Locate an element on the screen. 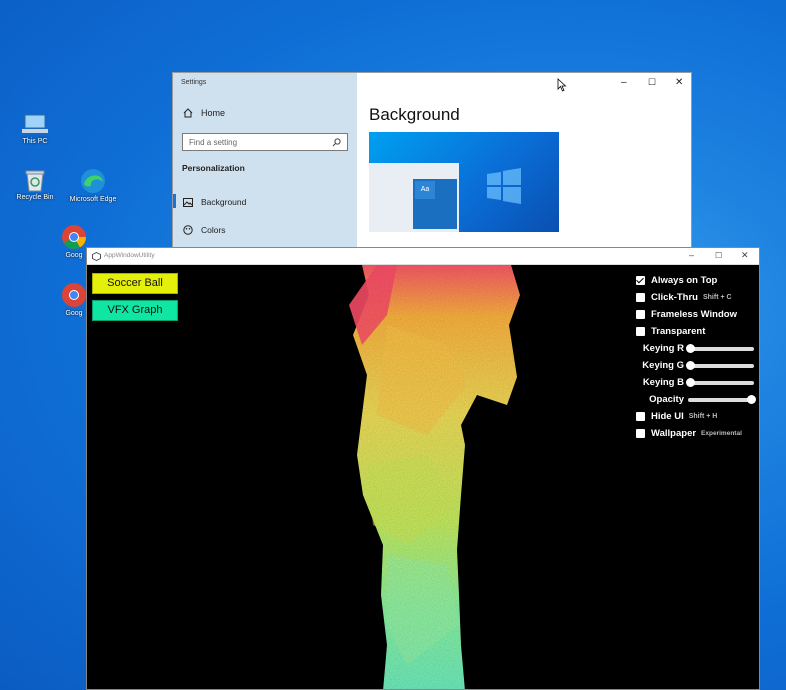  keying-r-slider is located at coordinates (720, 348).